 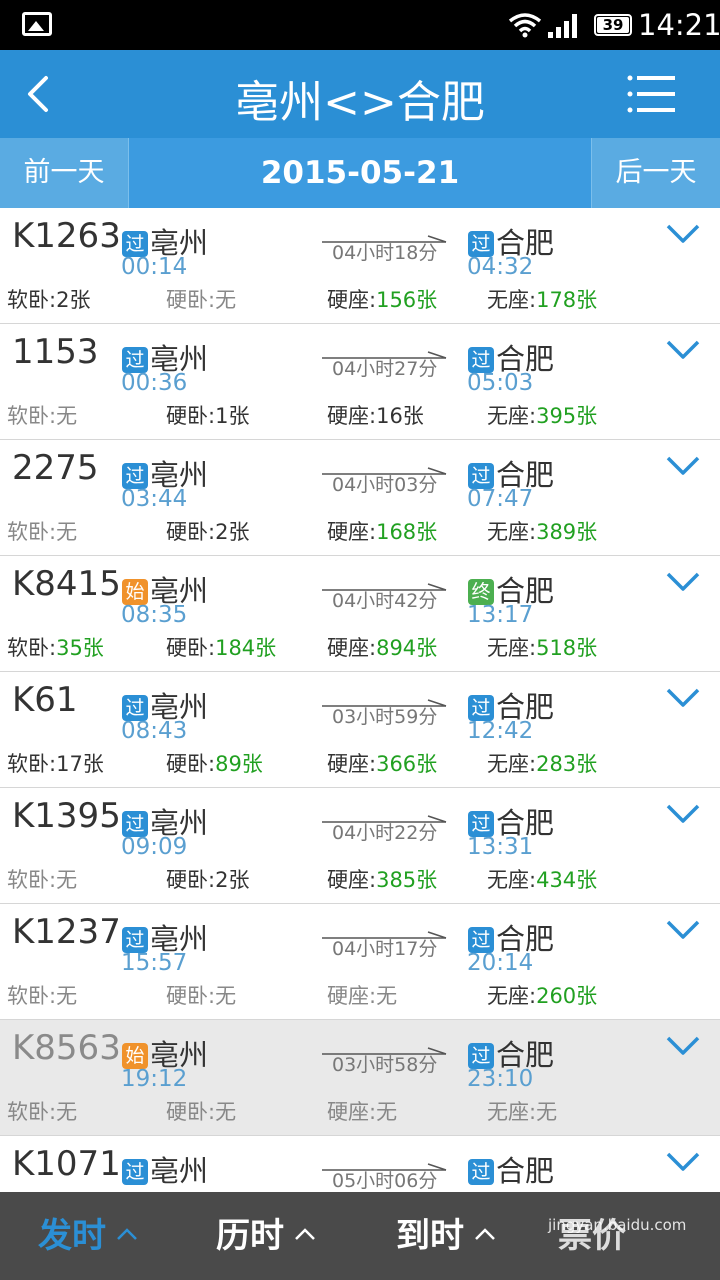 I want to click on sort-by-arrive-button: 到时, so click(x=446, y=1236).